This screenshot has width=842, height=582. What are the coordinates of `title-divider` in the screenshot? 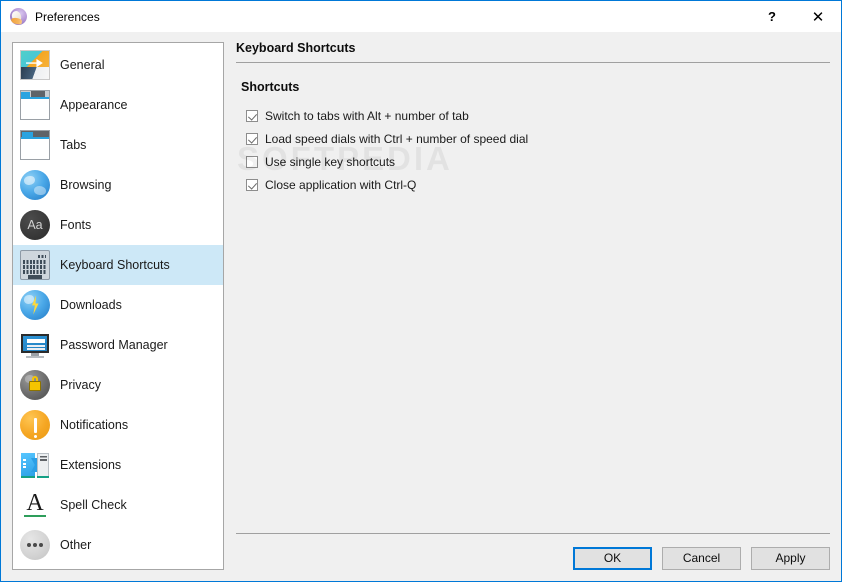 It's located at (533, 62).